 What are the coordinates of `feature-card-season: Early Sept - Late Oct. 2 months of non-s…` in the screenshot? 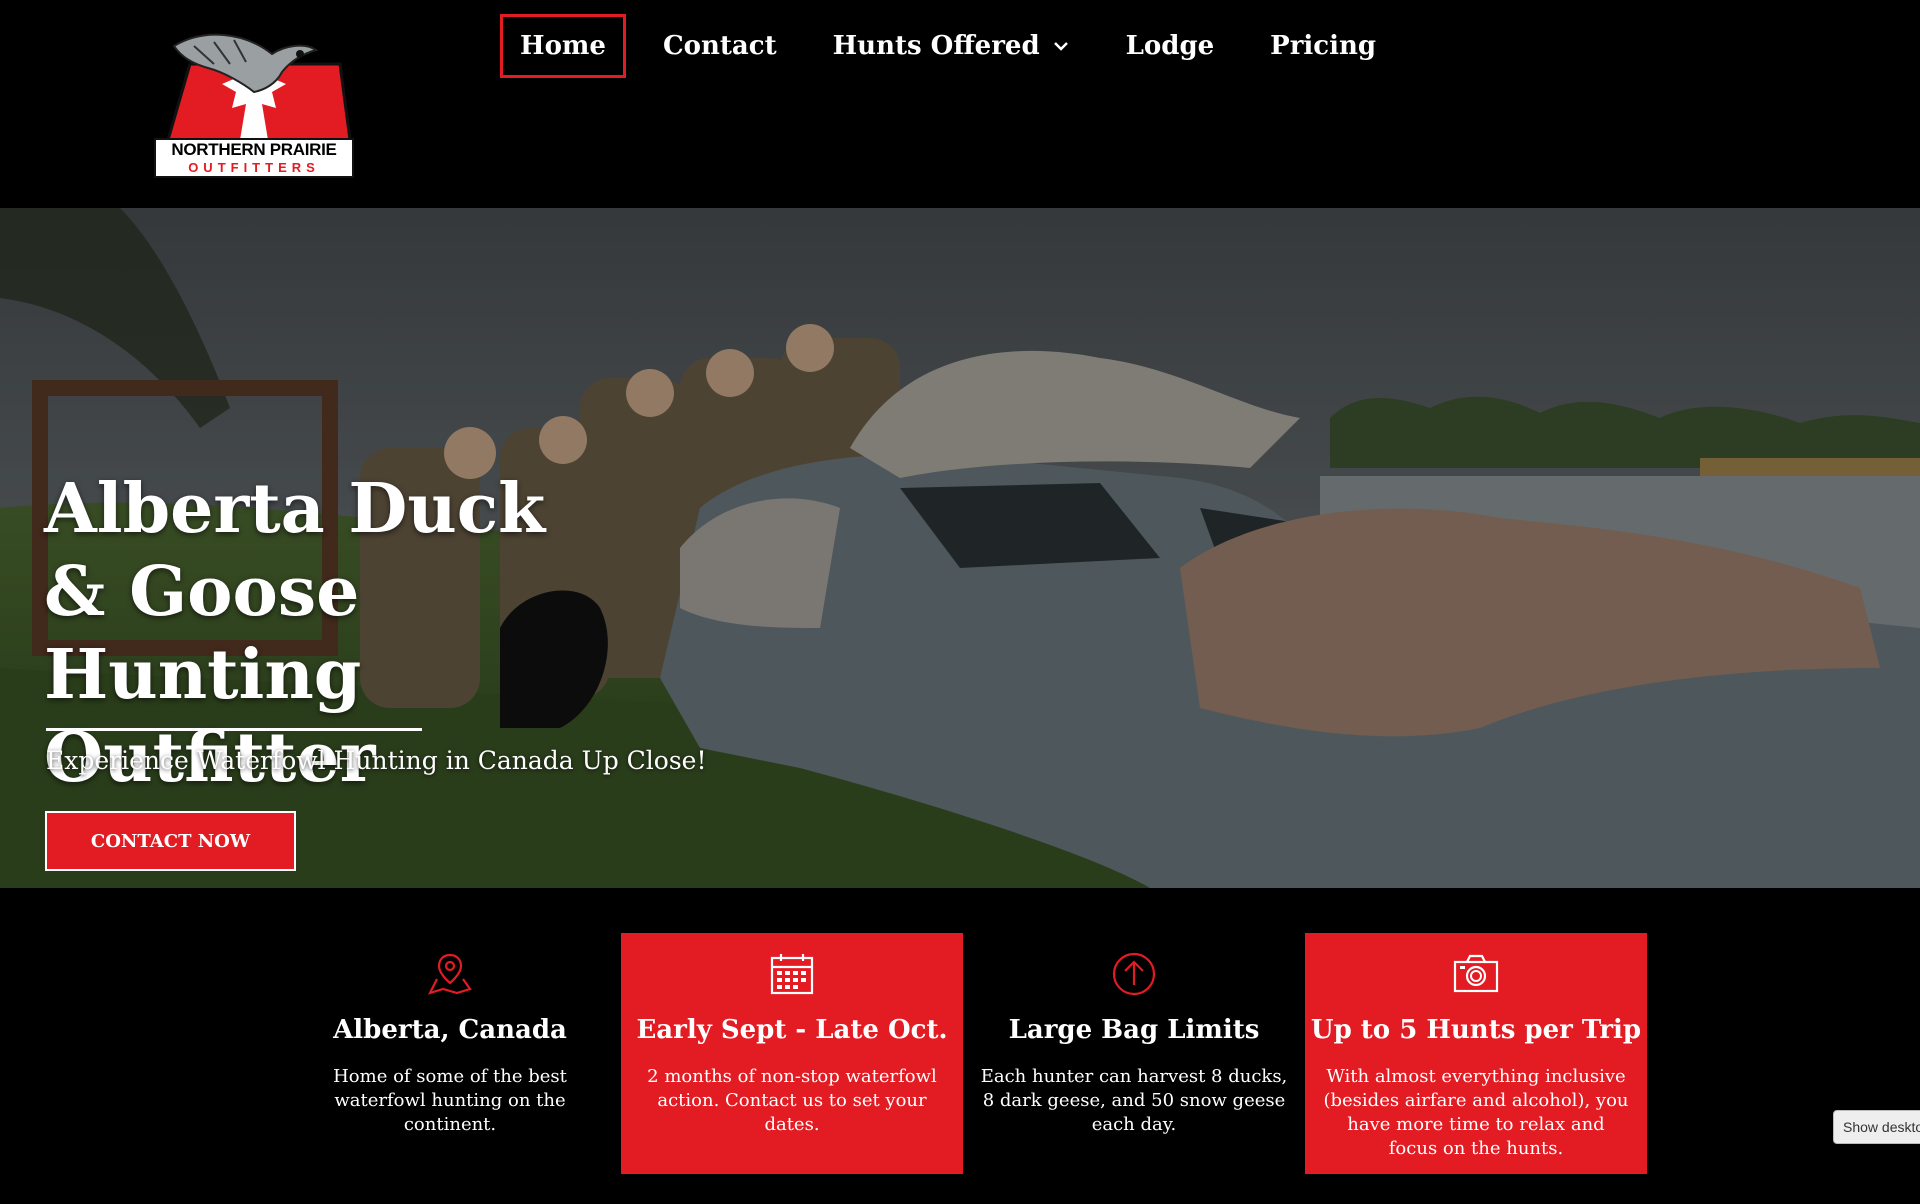 It's located at (792, 1053).